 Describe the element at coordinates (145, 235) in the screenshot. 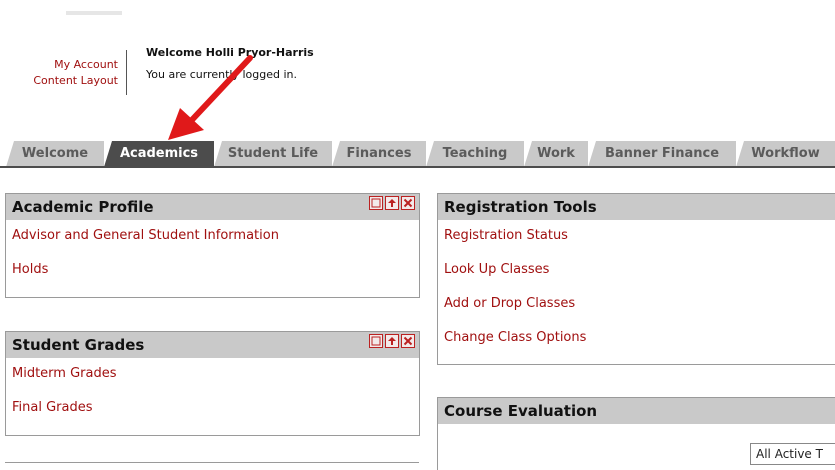

I see `advisor-info-link: Advisor and General Student Information` at that location.